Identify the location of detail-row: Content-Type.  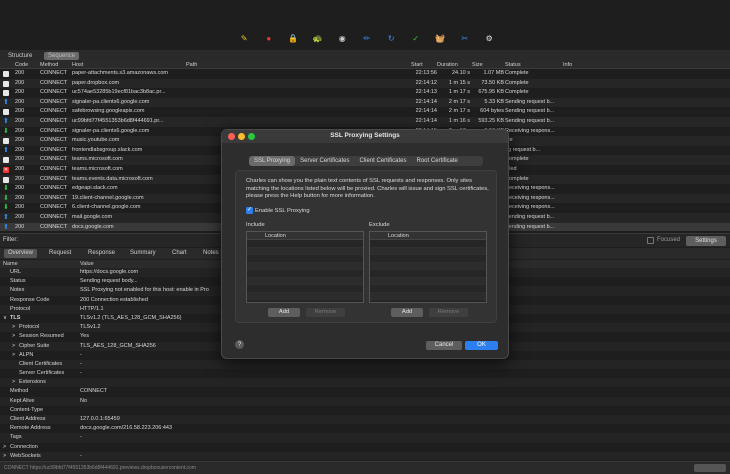
(365, 410).